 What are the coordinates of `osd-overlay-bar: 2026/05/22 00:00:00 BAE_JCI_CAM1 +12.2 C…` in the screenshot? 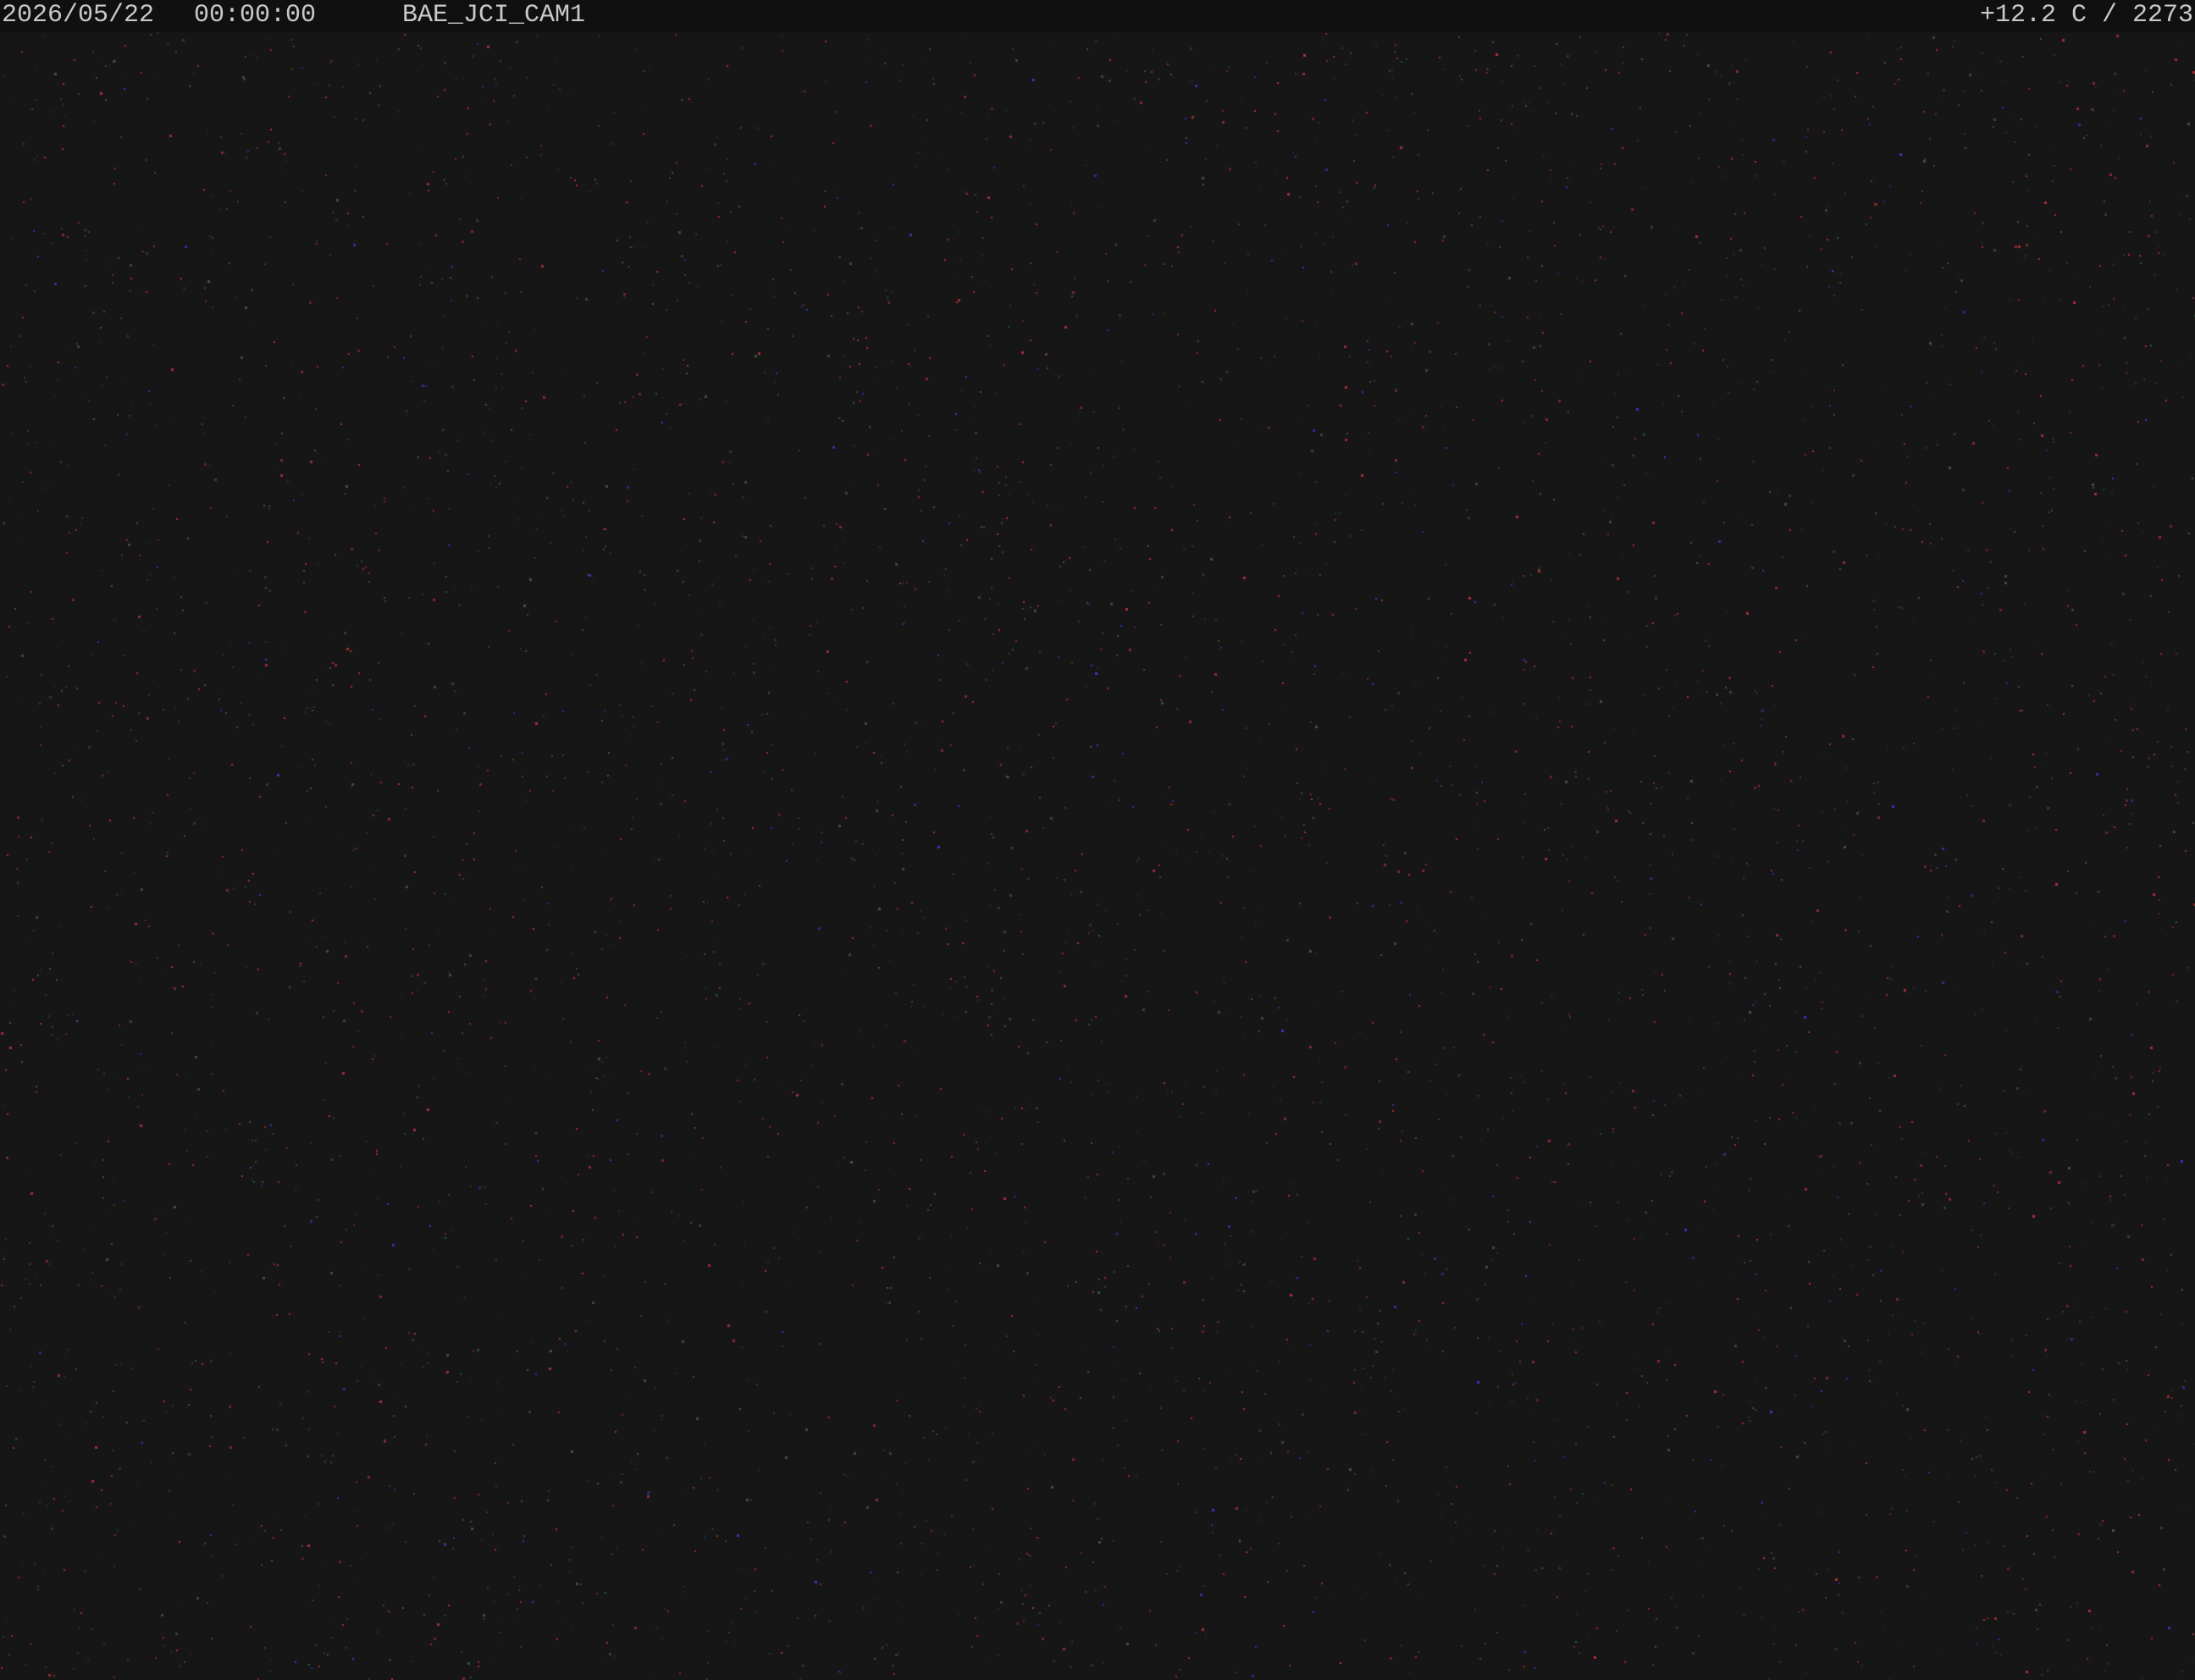 It's located at (1097, 16).